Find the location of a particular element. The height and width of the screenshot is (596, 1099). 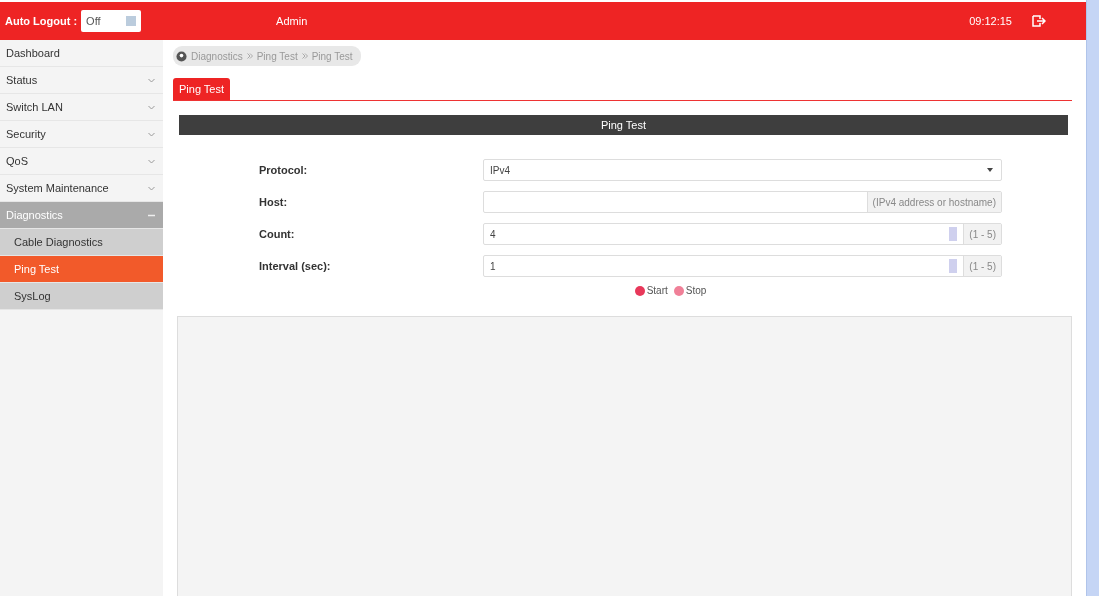

number-field: 4 (1 - 5) is located at coordinates (742, 234).